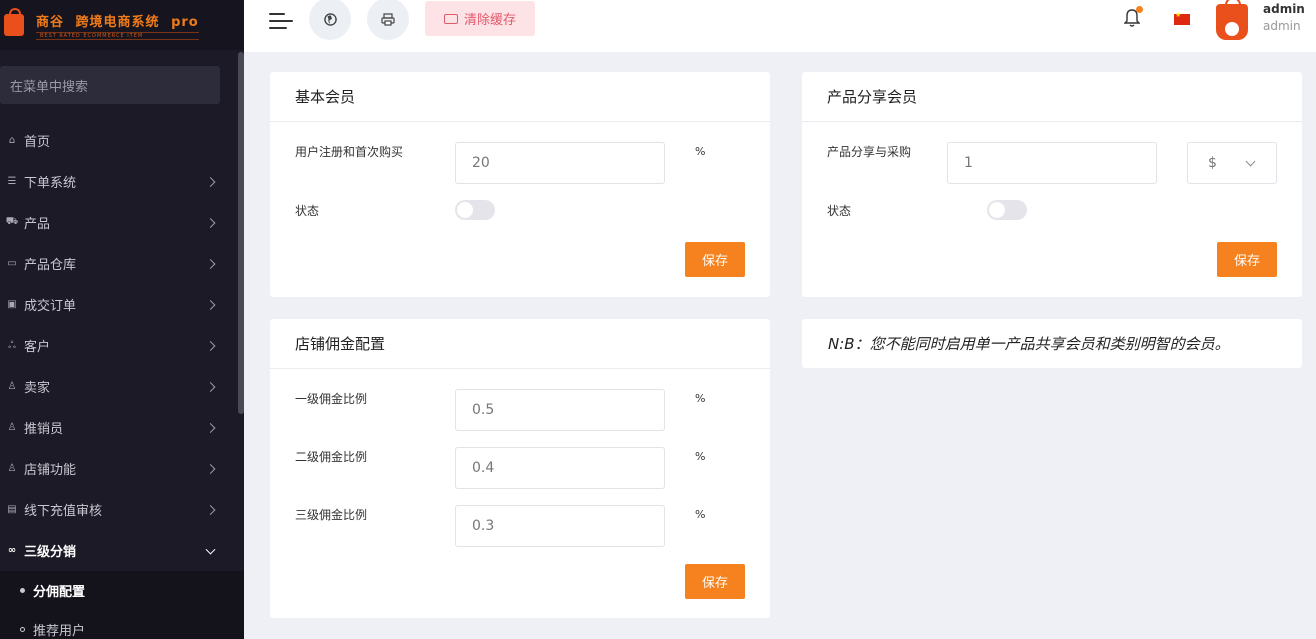  Describe the element at coordinates (1139, 9) in the screenshot. I see `notification-dot` at that location.